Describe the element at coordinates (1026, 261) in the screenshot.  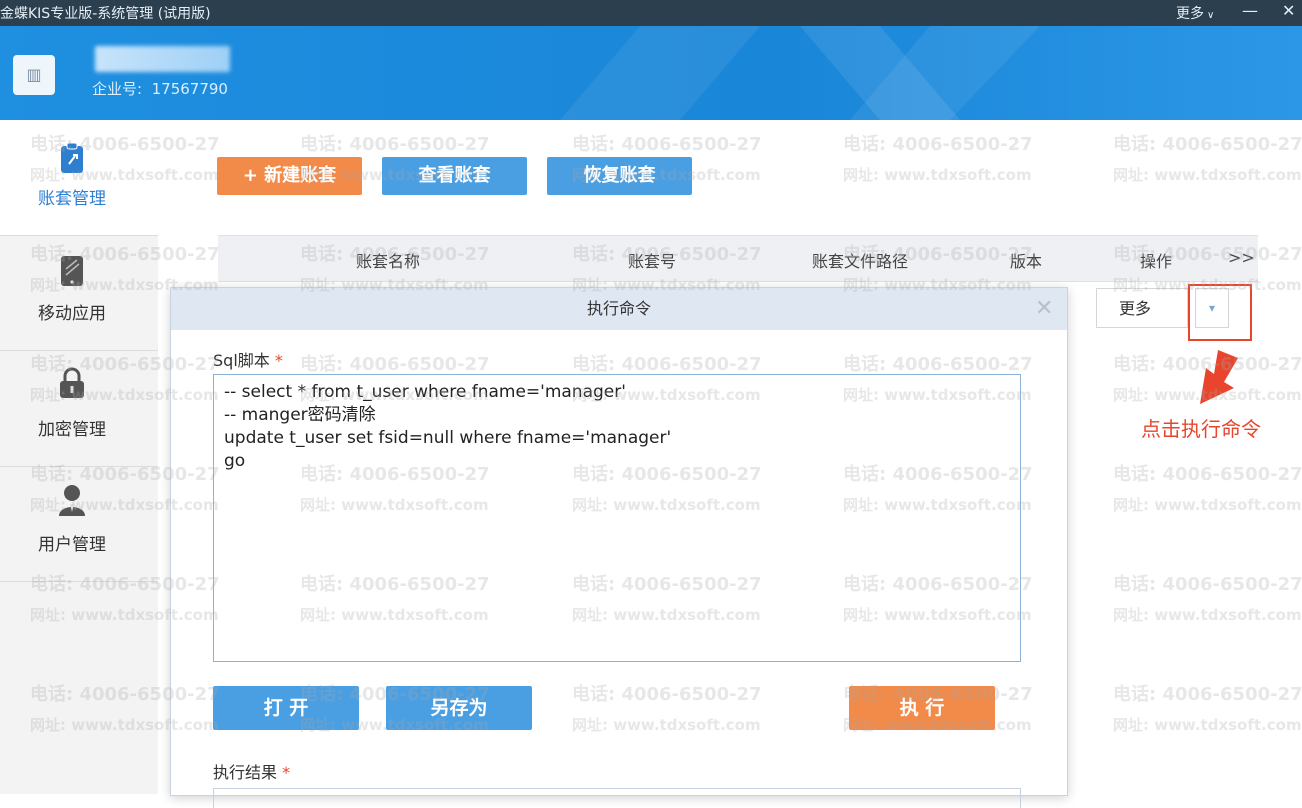
I see `column-header: 版本` at that location.